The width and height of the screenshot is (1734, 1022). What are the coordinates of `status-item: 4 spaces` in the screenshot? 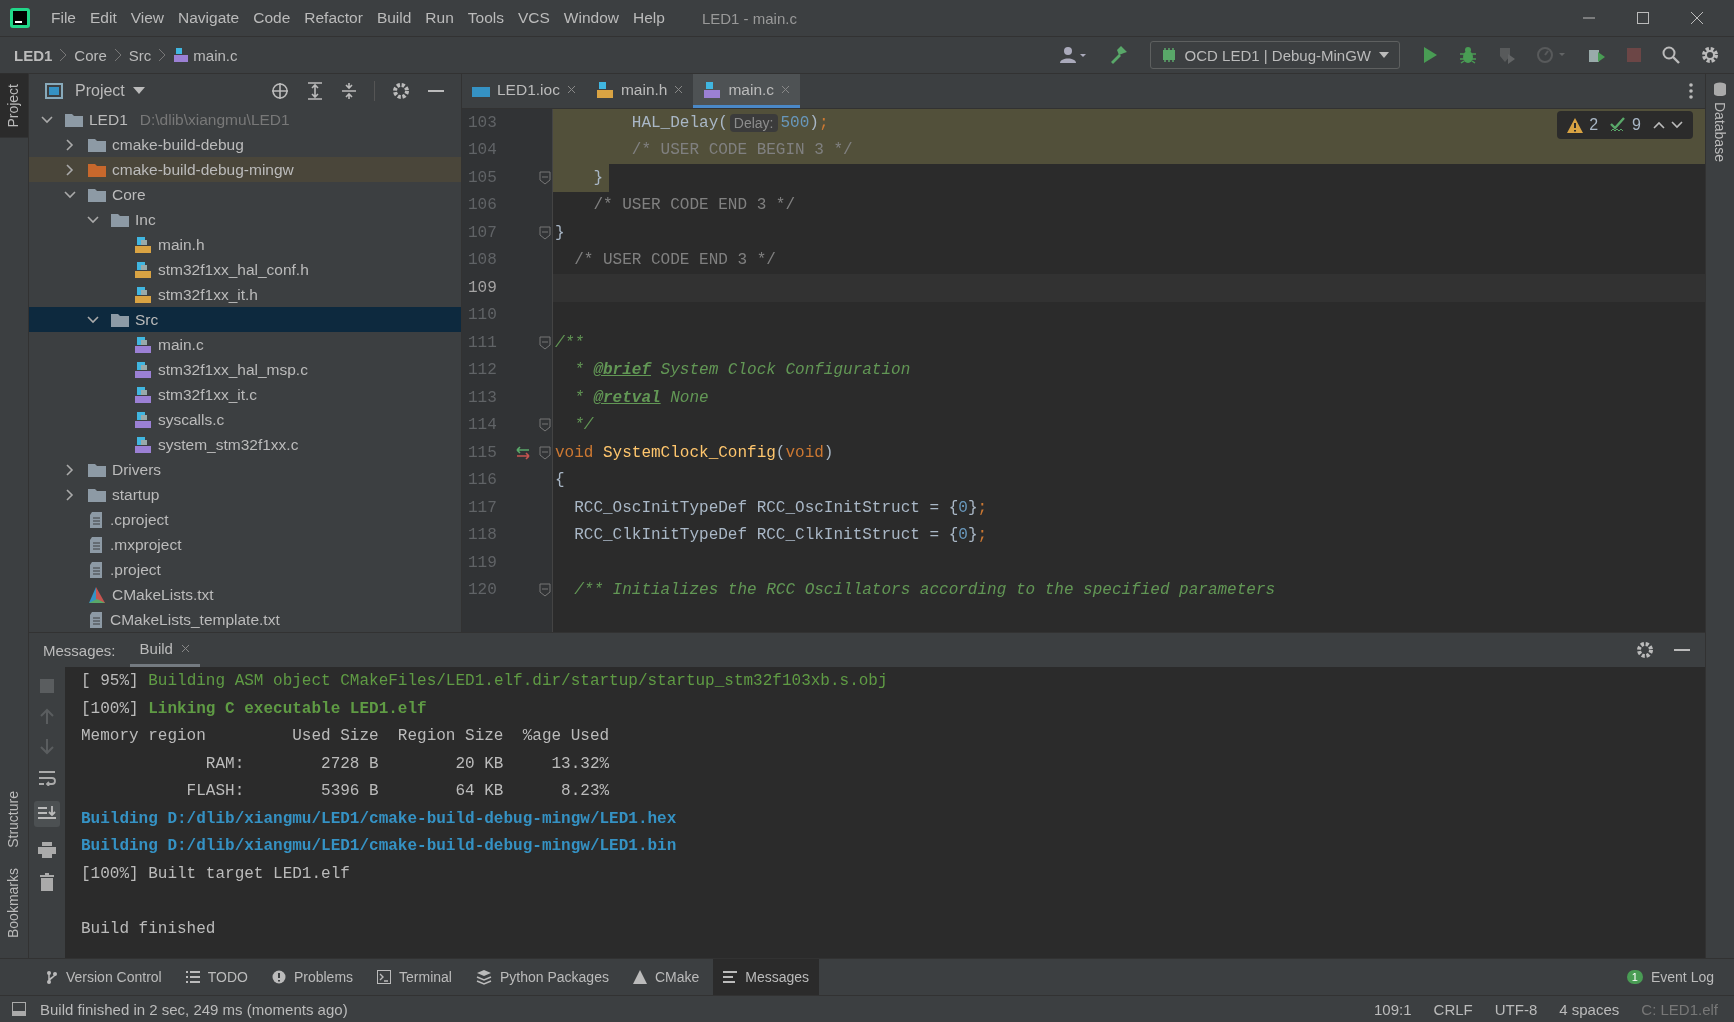 It's located at (1589, 1009).